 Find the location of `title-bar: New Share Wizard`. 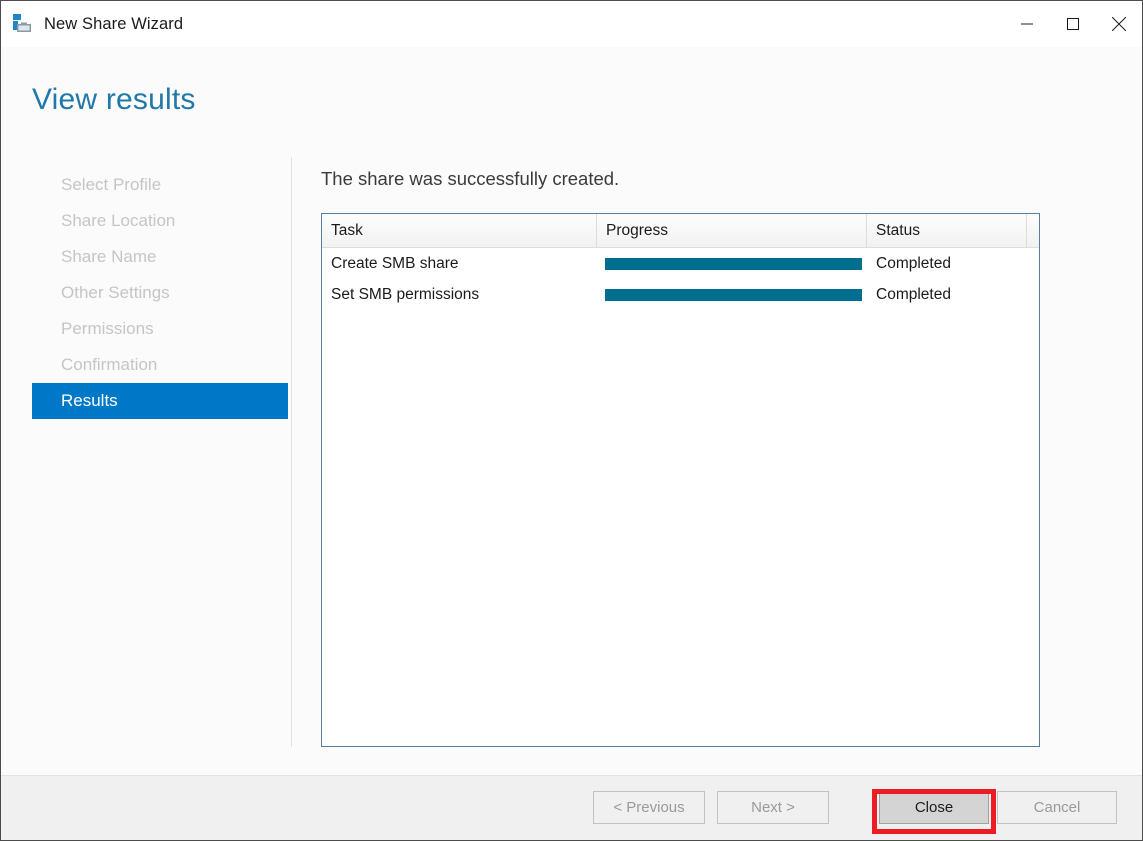

title-bar: New Share Wizard is located at coordinates (571, 24).